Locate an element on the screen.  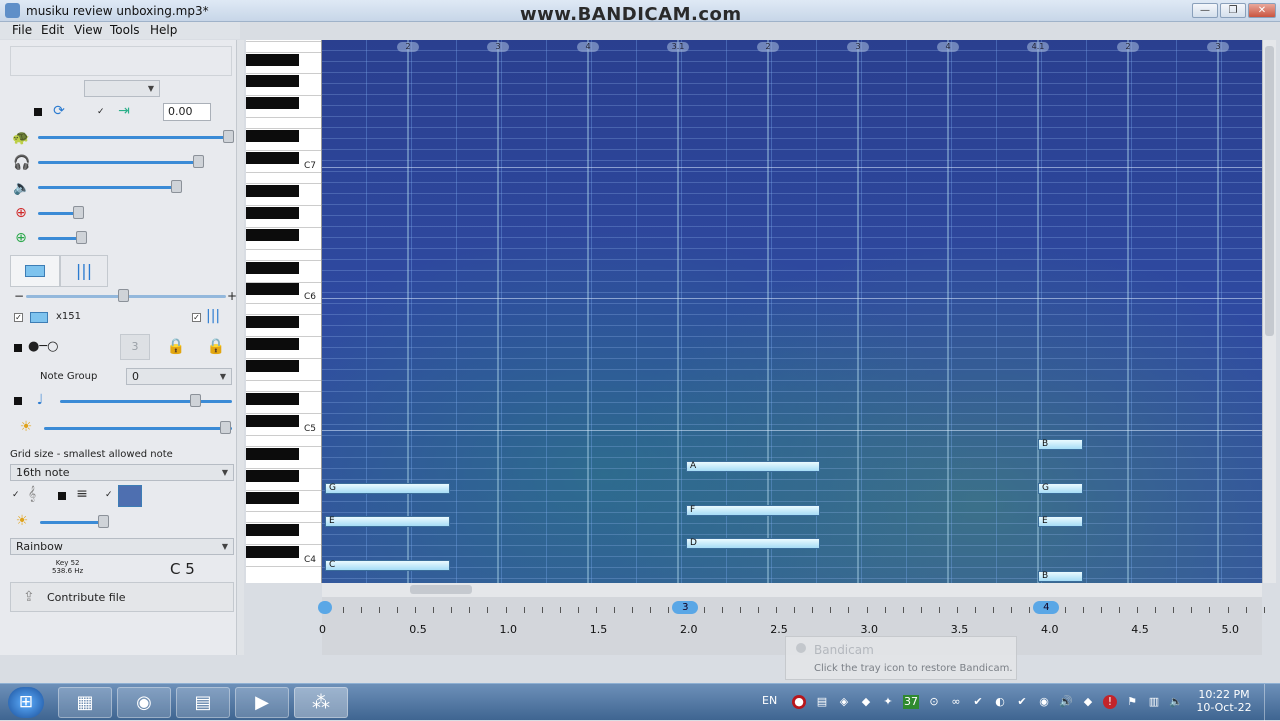
headphones-volume-slider is located at coordinates (119, 162).